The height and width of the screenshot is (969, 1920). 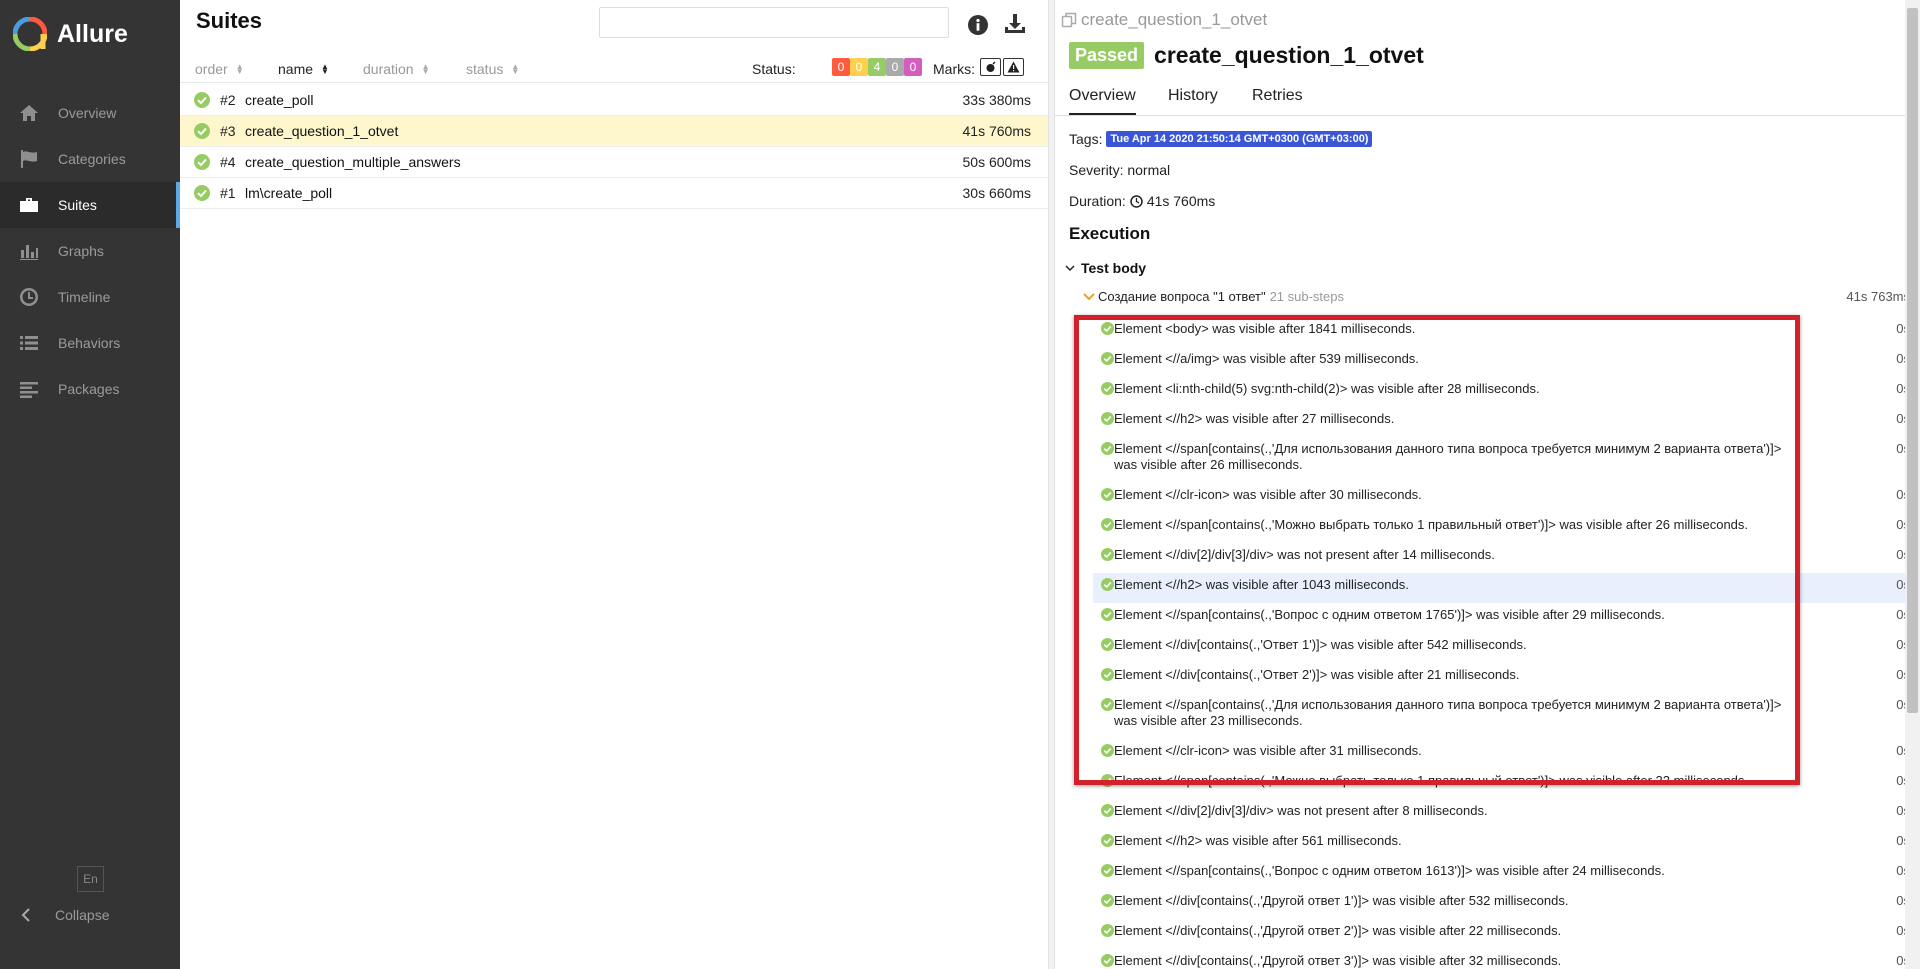 I want to click on detail-tabs: Overview History Retries, so click(x=1482, y=98).